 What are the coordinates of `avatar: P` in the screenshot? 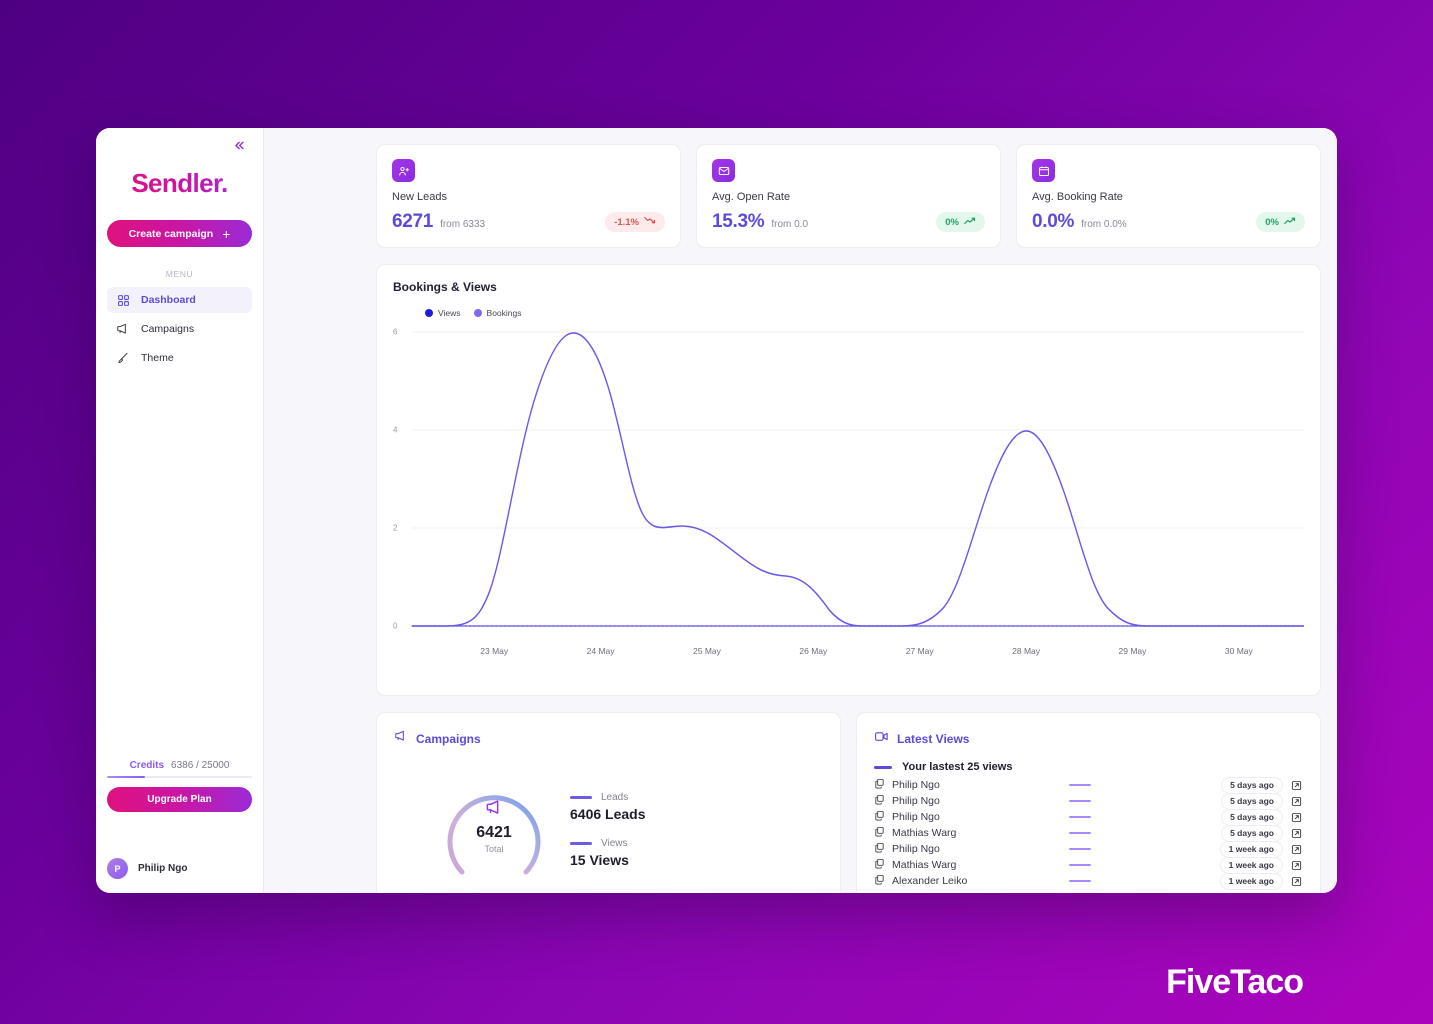 It's located at (117, 868).